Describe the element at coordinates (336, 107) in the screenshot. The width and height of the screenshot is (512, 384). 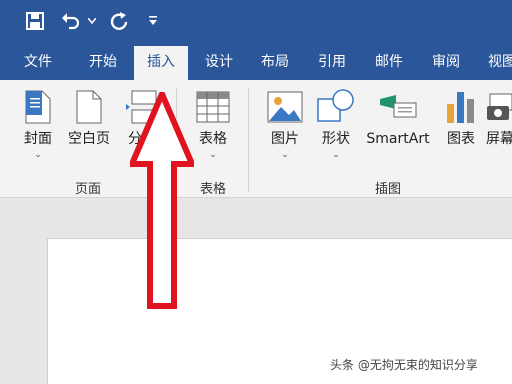
I see `shapes-icon` at that location.